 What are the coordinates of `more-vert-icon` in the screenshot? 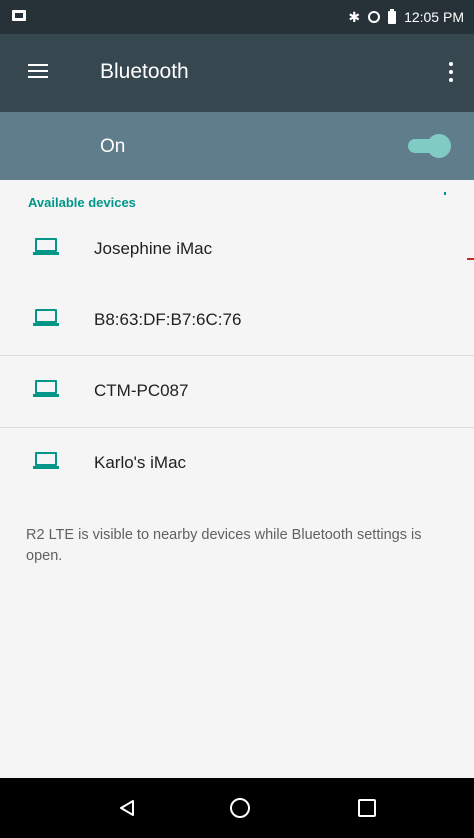 It's located at (451, 73).